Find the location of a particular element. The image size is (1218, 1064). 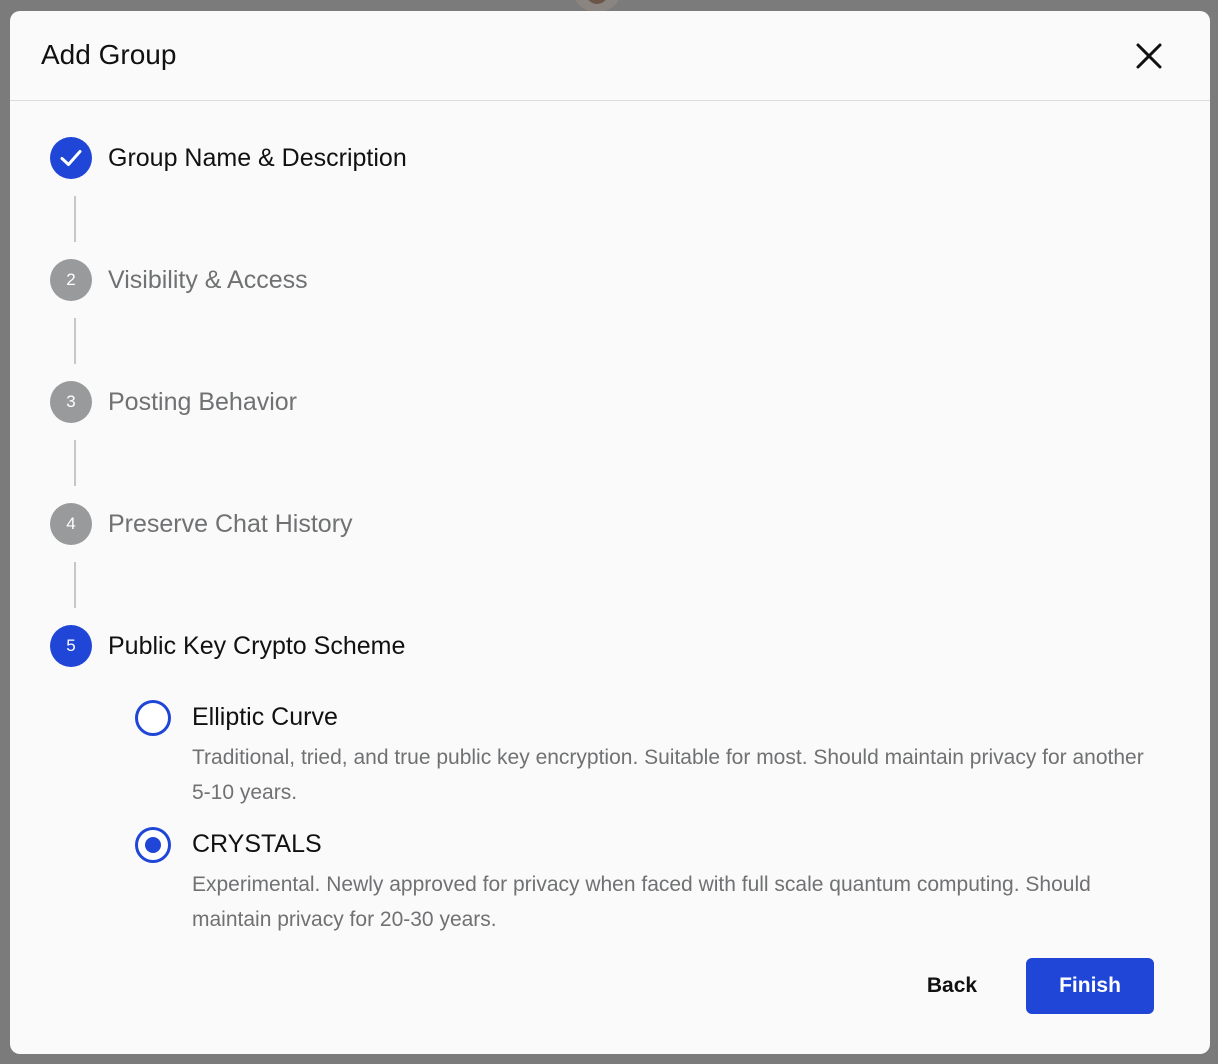

radio-crystals is located at coordinates (153, 845).